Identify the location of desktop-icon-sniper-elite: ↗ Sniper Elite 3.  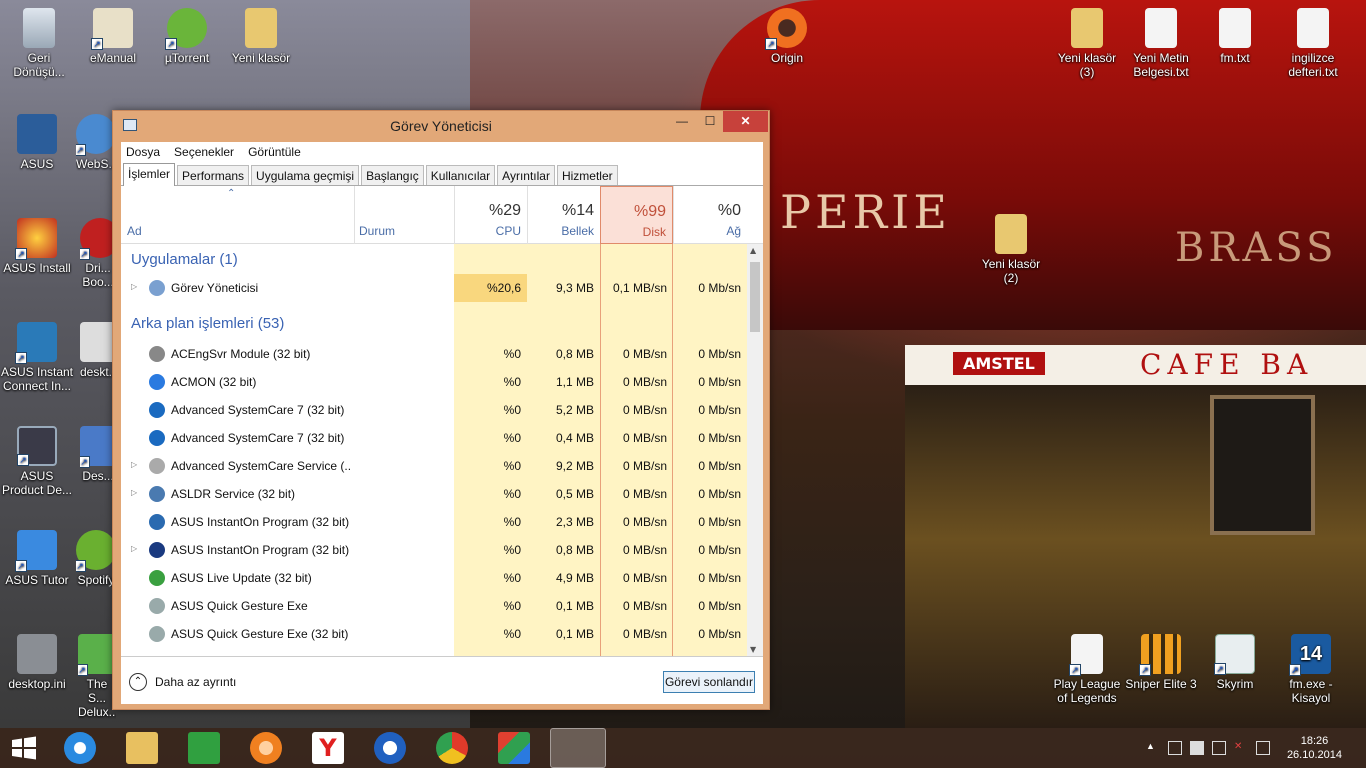
(1161, 662).